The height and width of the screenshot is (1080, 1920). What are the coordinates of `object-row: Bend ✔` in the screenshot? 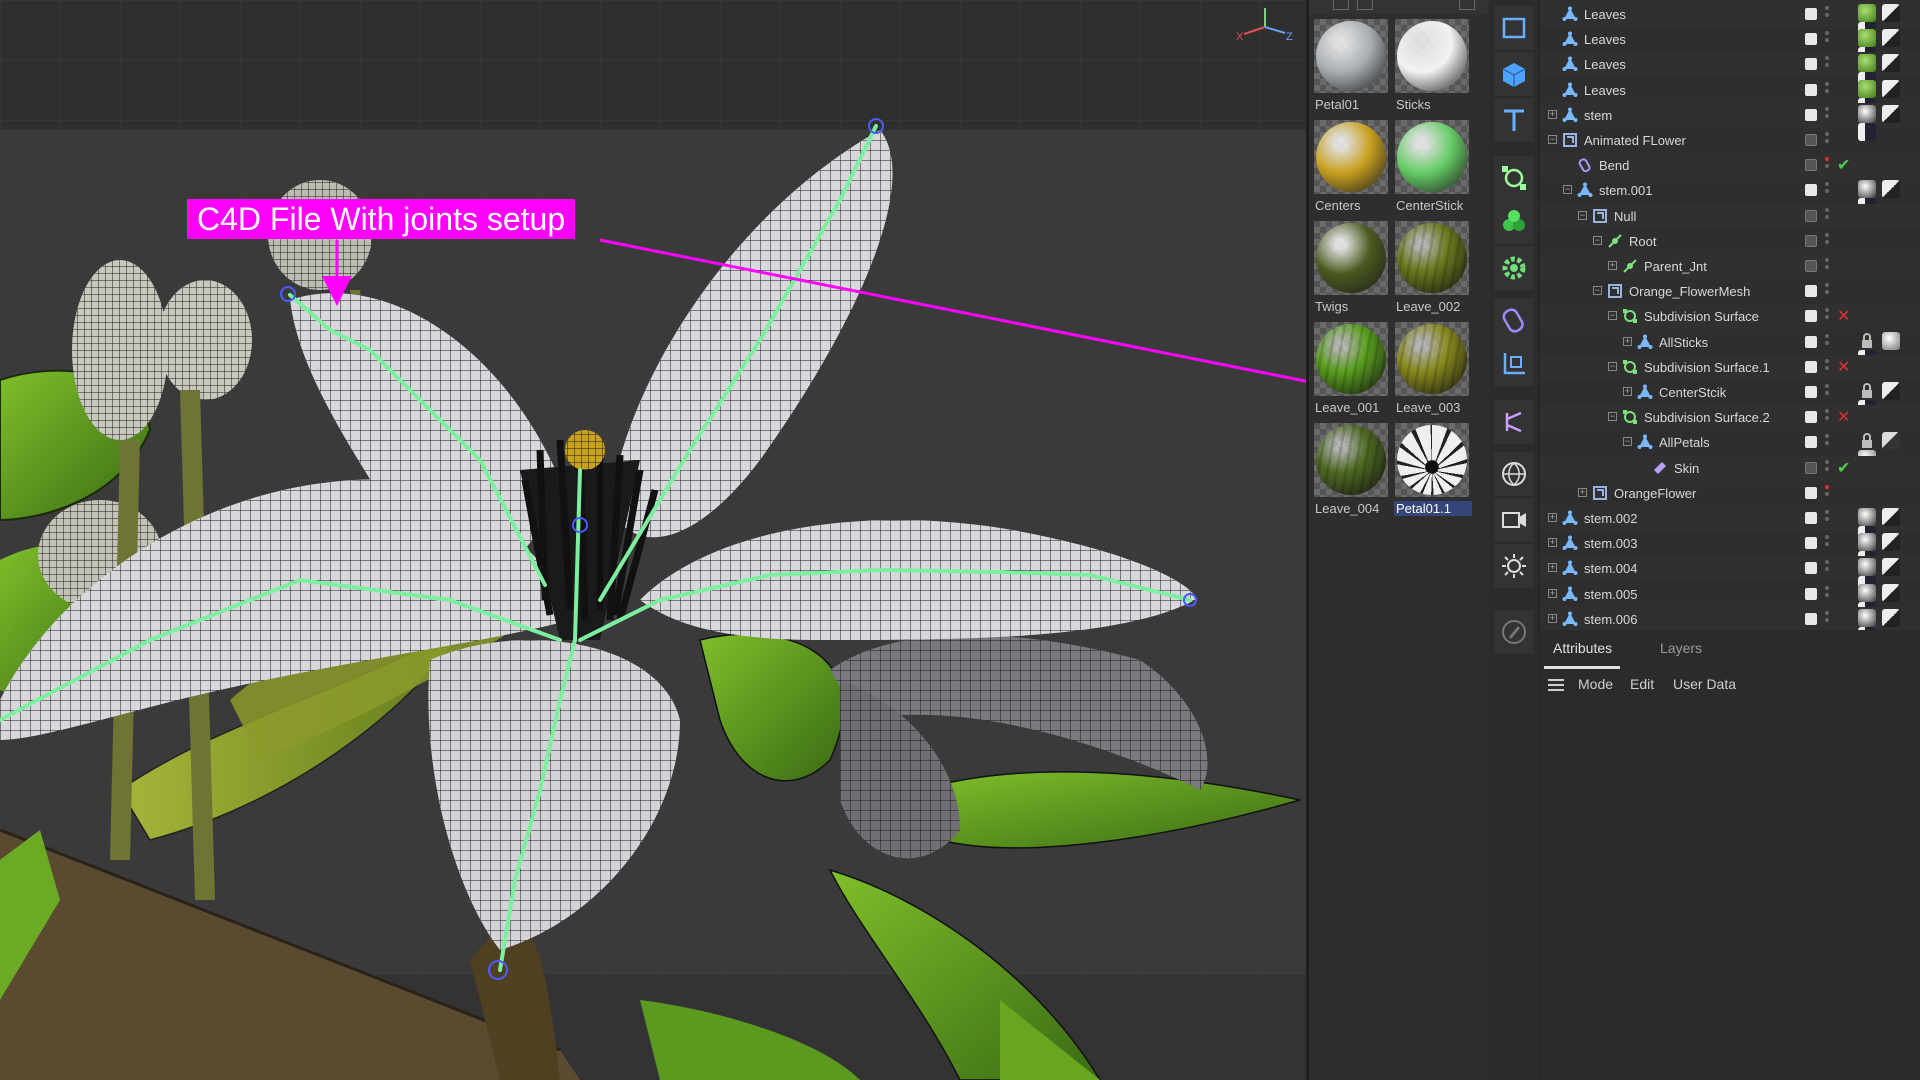 It's located at (1730, 166).